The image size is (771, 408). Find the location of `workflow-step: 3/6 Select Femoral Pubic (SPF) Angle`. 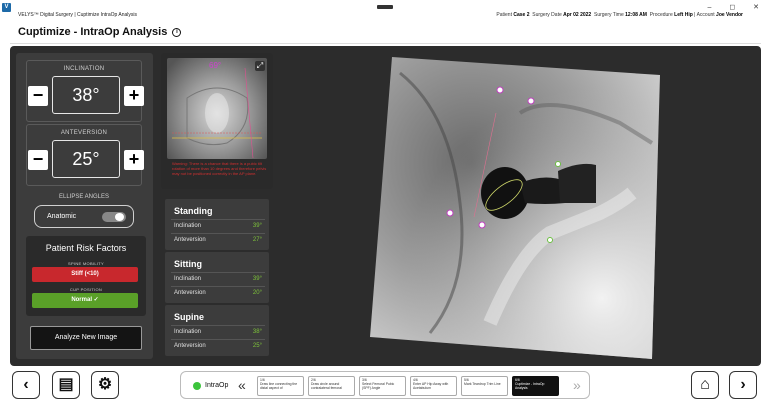

workflow-step: 3/6 Select Femoral Pubic (SPF) Angle is located at coordinates (382, 386).